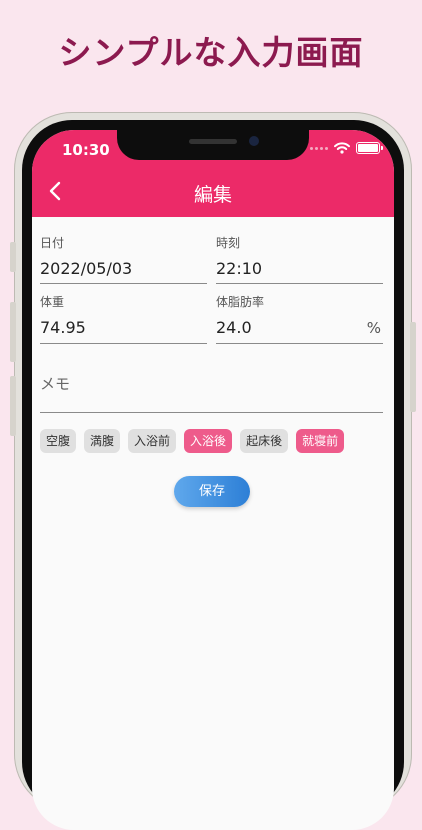  Describe the element at coordinates (213, 173) in the screenshot. I see `app-bar: 10:30 編集` at that location.